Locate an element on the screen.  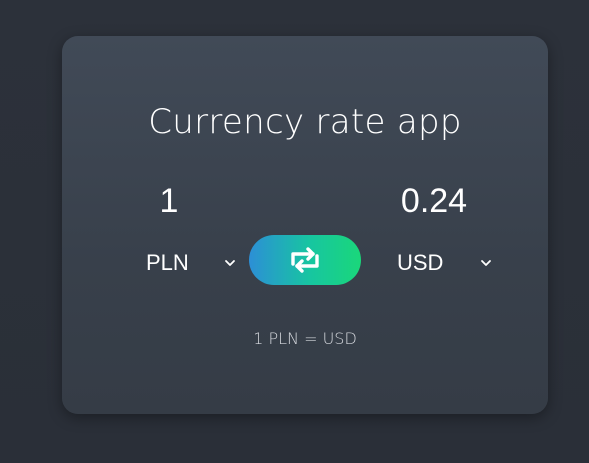
from-currency-select: PLN is located at coordinates (192, 263).